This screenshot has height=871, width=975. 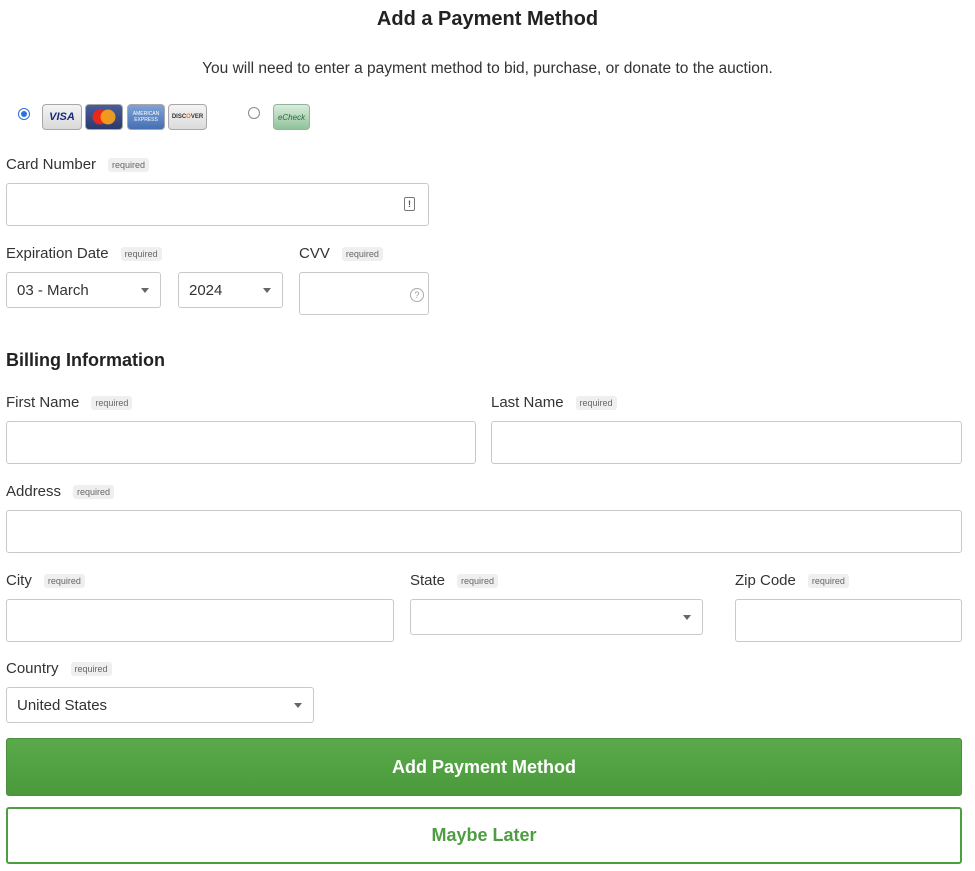 I want to click on expiration-month-value: 03 - March, so click(x=53, y=290).